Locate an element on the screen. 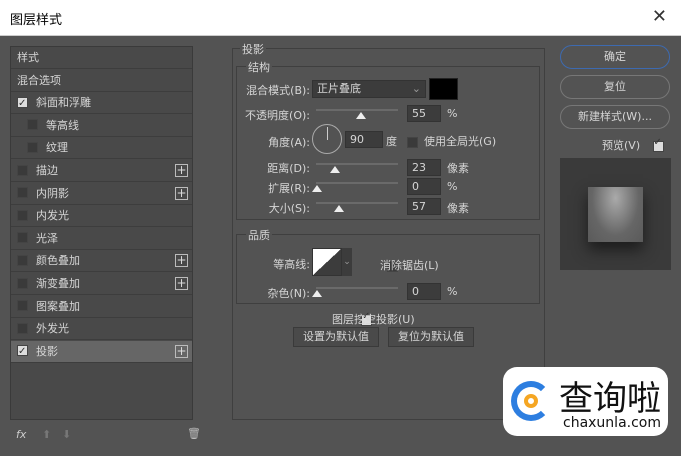  fx-button: fx is located at coordinates (21, 434).